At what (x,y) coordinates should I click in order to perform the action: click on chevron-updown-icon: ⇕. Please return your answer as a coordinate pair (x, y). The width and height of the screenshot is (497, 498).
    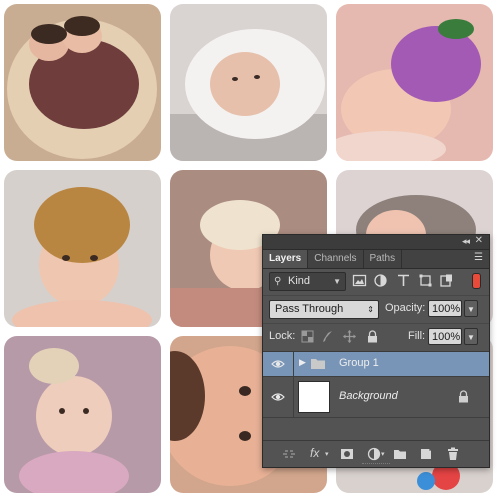
    Looking at the image, I should click on (370, 309).